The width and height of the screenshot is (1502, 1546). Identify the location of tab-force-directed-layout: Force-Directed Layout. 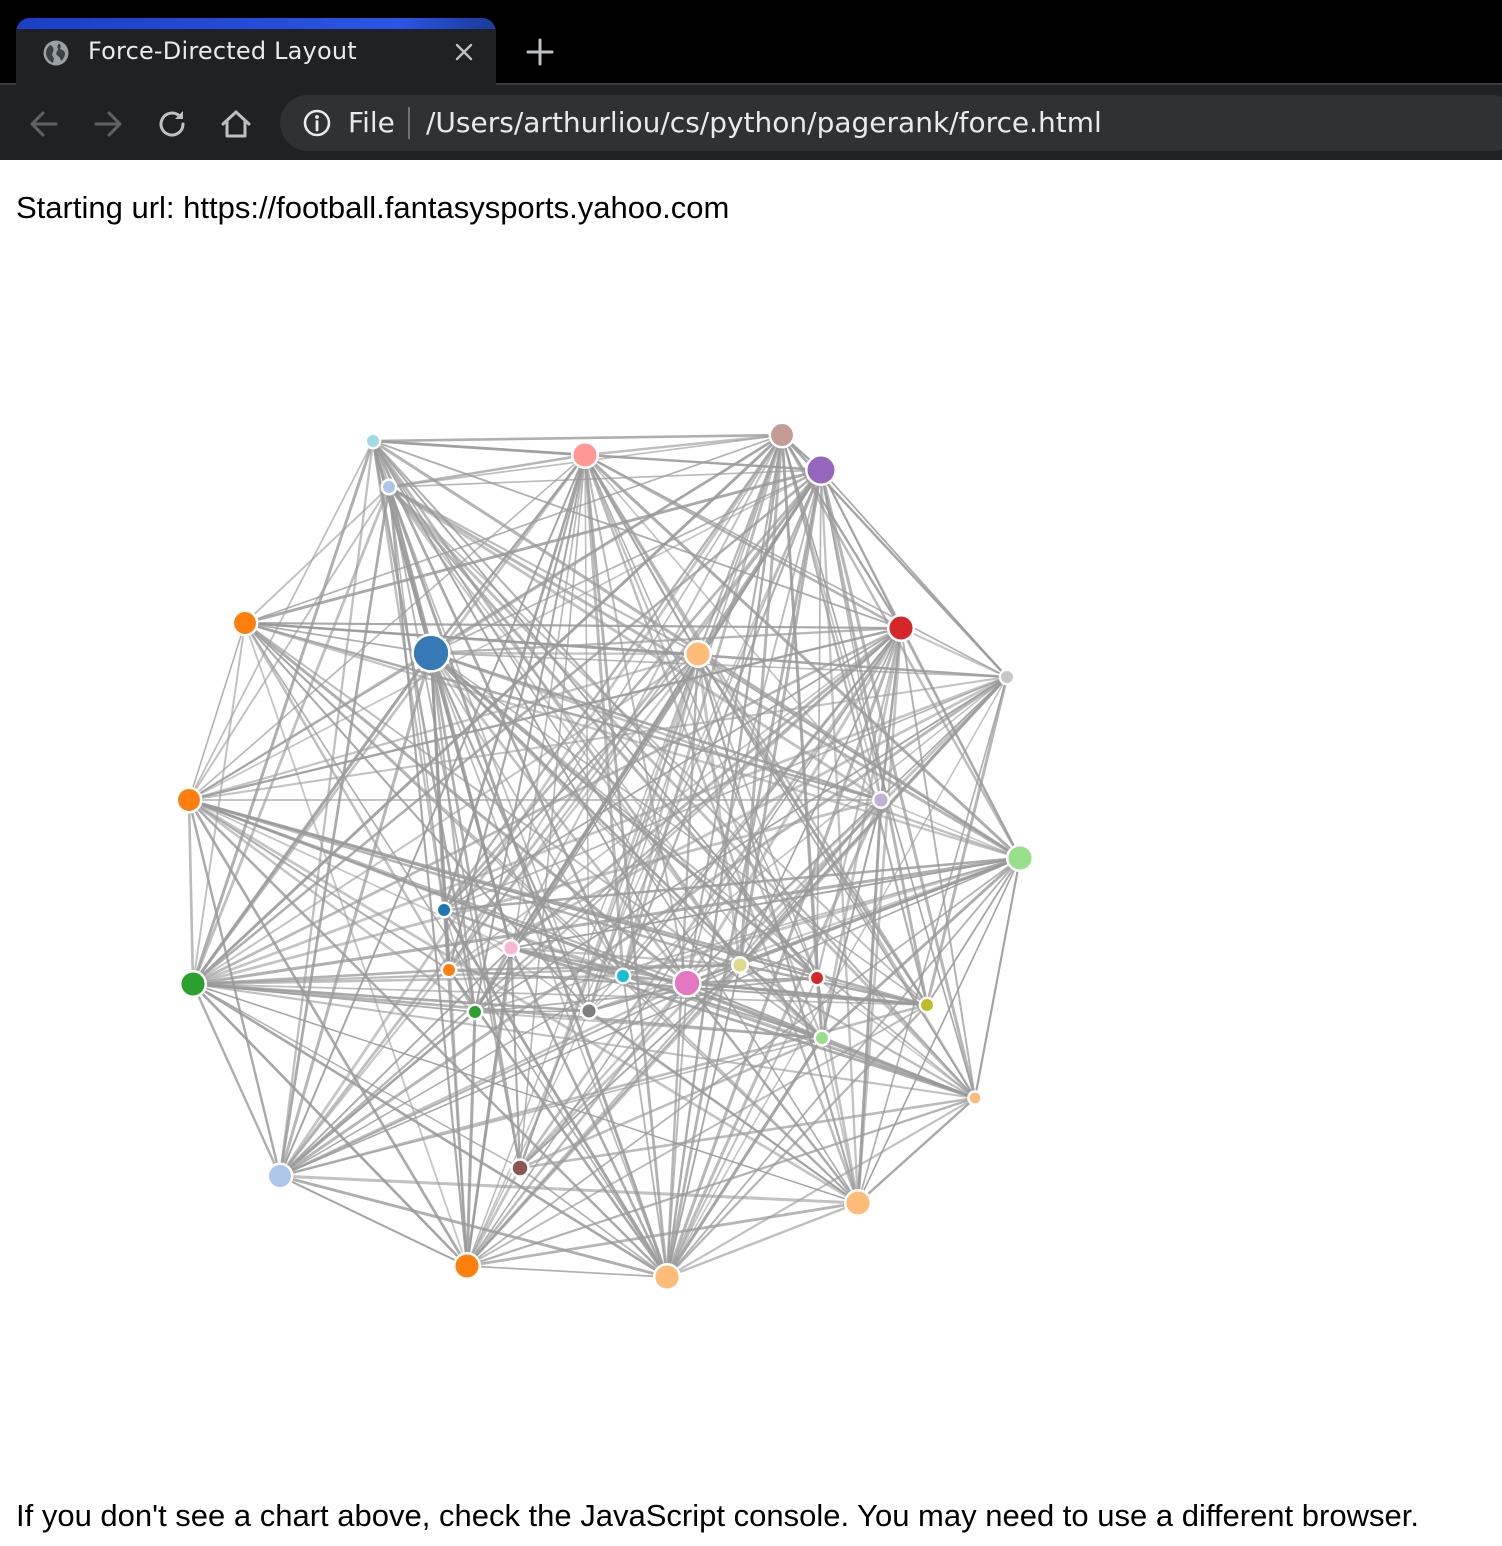
(256, 52).